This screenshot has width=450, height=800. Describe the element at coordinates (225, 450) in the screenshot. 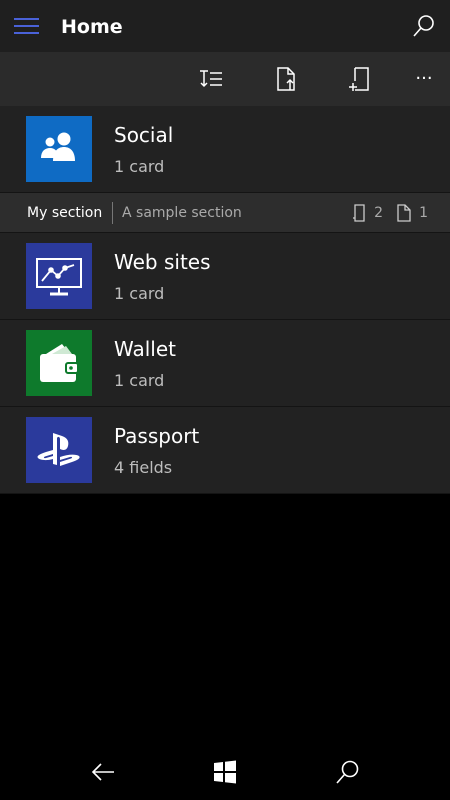

I see `list-item-passport: Passport 4 fields` at that location.